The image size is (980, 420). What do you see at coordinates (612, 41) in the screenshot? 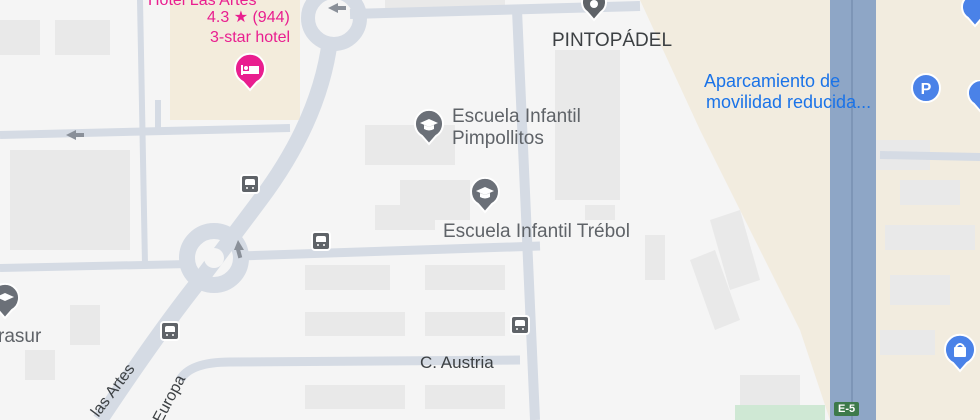
I see `pintopadel-label: PINTOPÁDEL` at bounding box center [612, 41].